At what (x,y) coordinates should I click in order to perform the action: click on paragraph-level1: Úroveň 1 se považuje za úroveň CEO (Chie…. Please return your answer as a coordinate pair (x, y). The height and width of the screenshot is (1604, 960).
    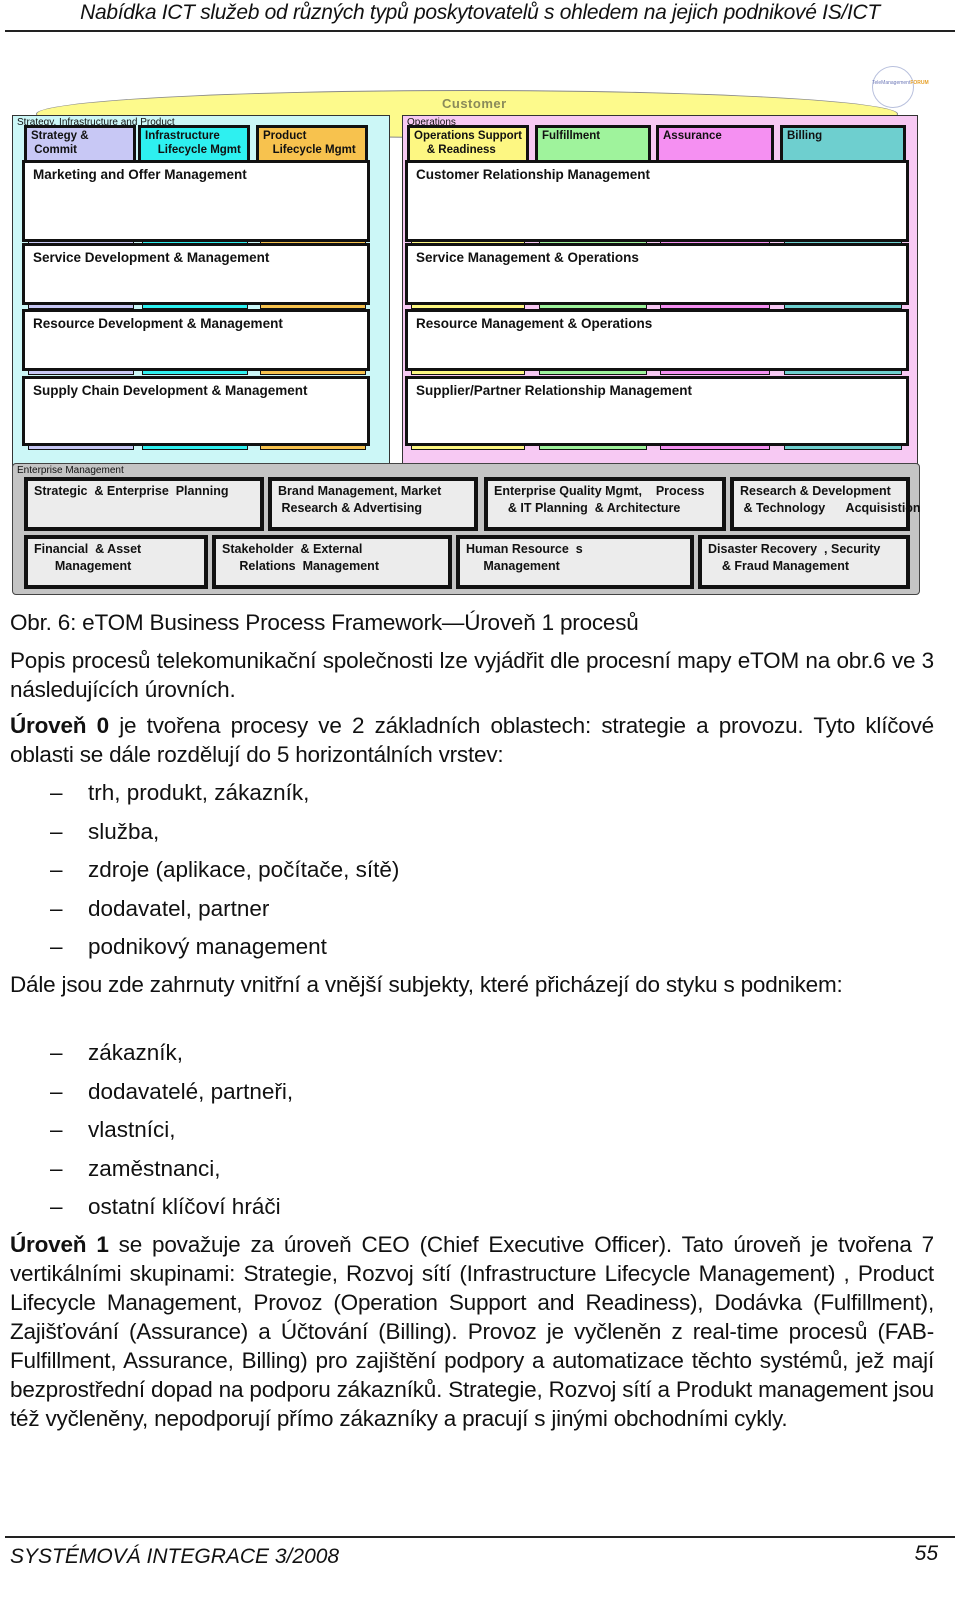
    Looking at the image, I should click on (472, 1331).